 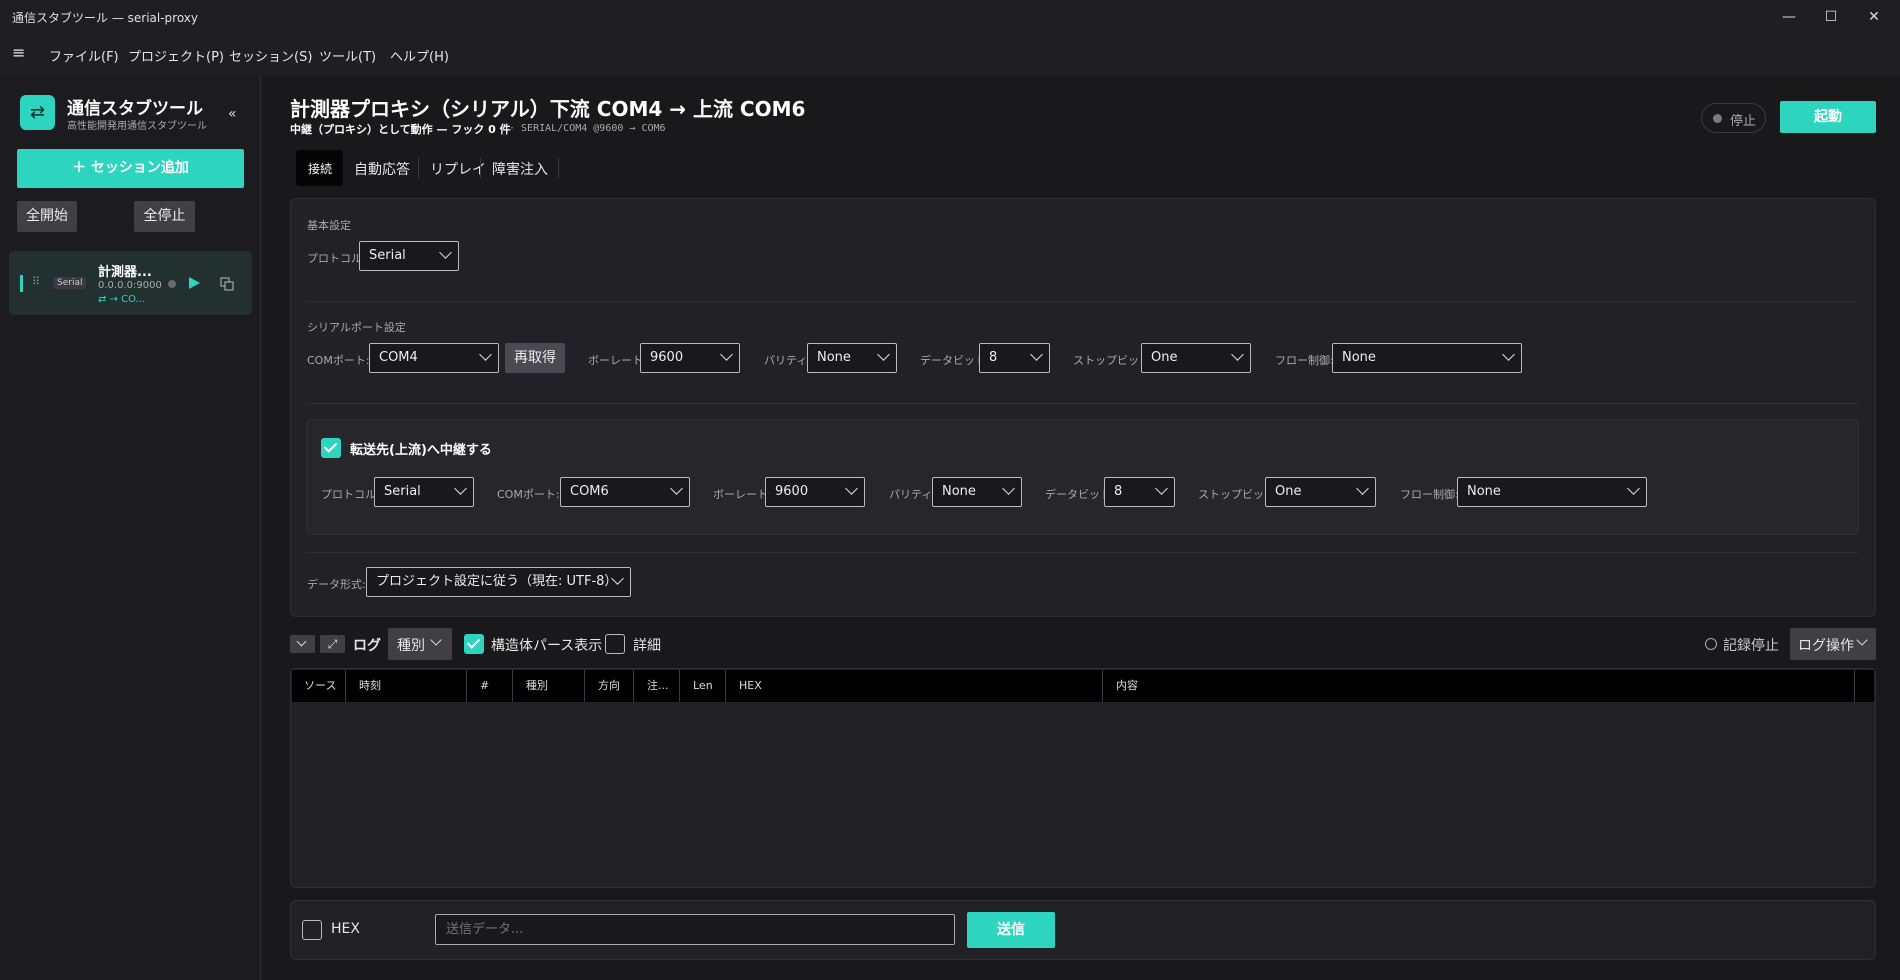 I want to click on fwd-stopbits-select: One, so click(x=1320, y=492).